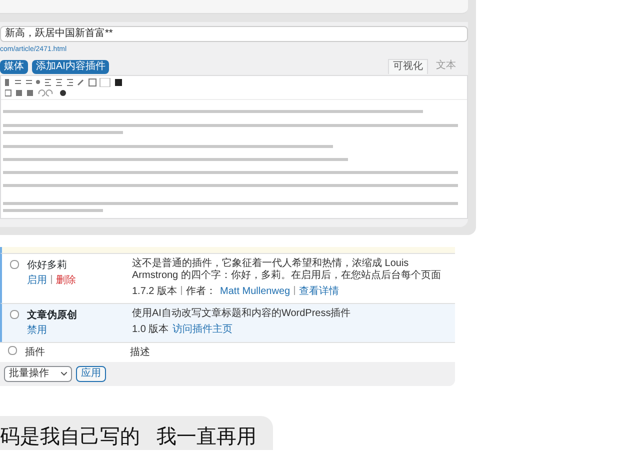 The image size is (626, 451). What do you see at coordinates (37, 330) in the screenshot?
I see `plugin-action-link: 禁用` at bounding box center [37, 330].